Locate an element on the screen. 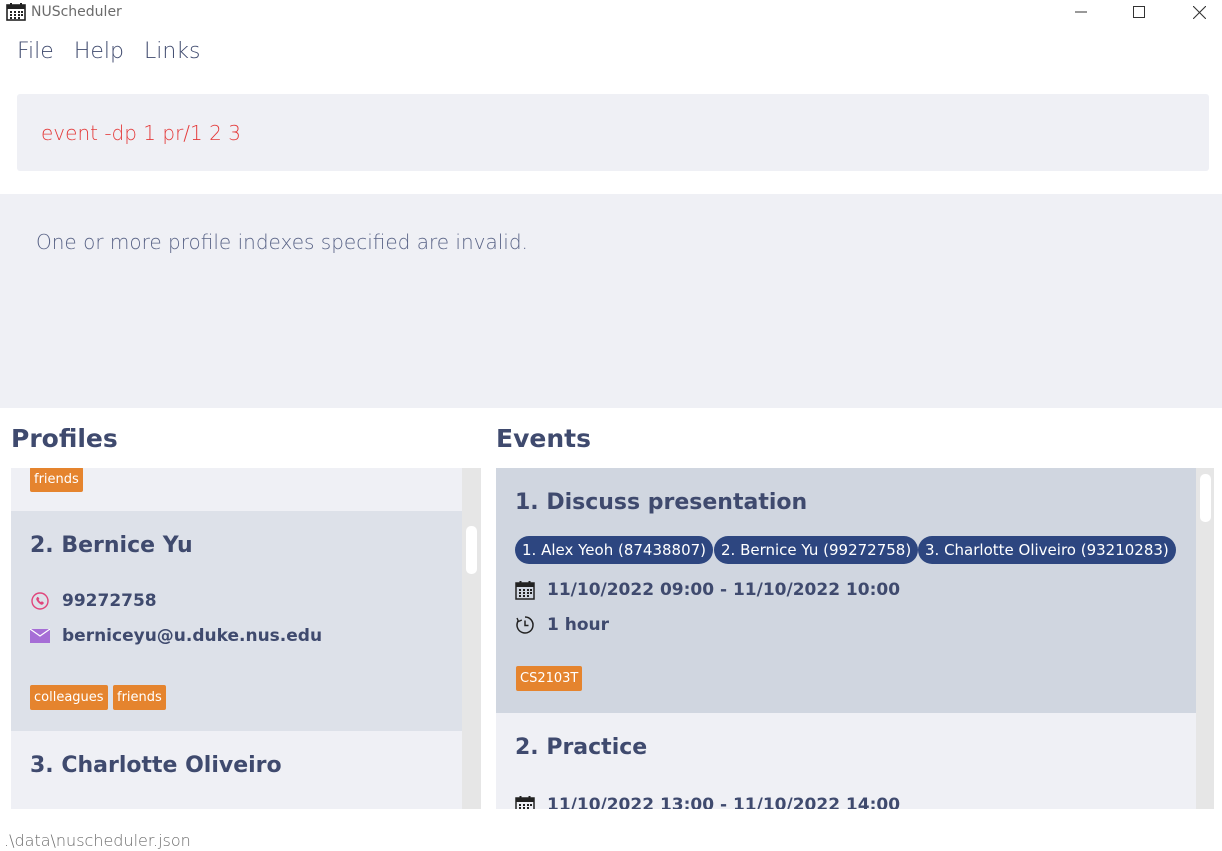  event-title: 2. Practice is located at coordinates (581, 747).